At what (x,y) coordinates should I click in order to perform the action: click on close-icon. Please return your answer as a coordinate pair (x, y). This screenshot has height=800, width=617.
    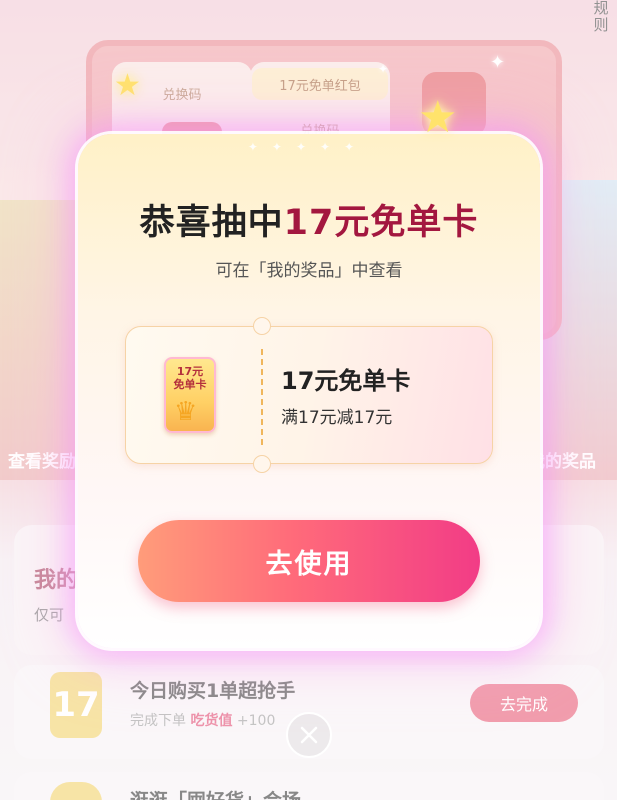
    Looking at the image, I should click on (309, 735).